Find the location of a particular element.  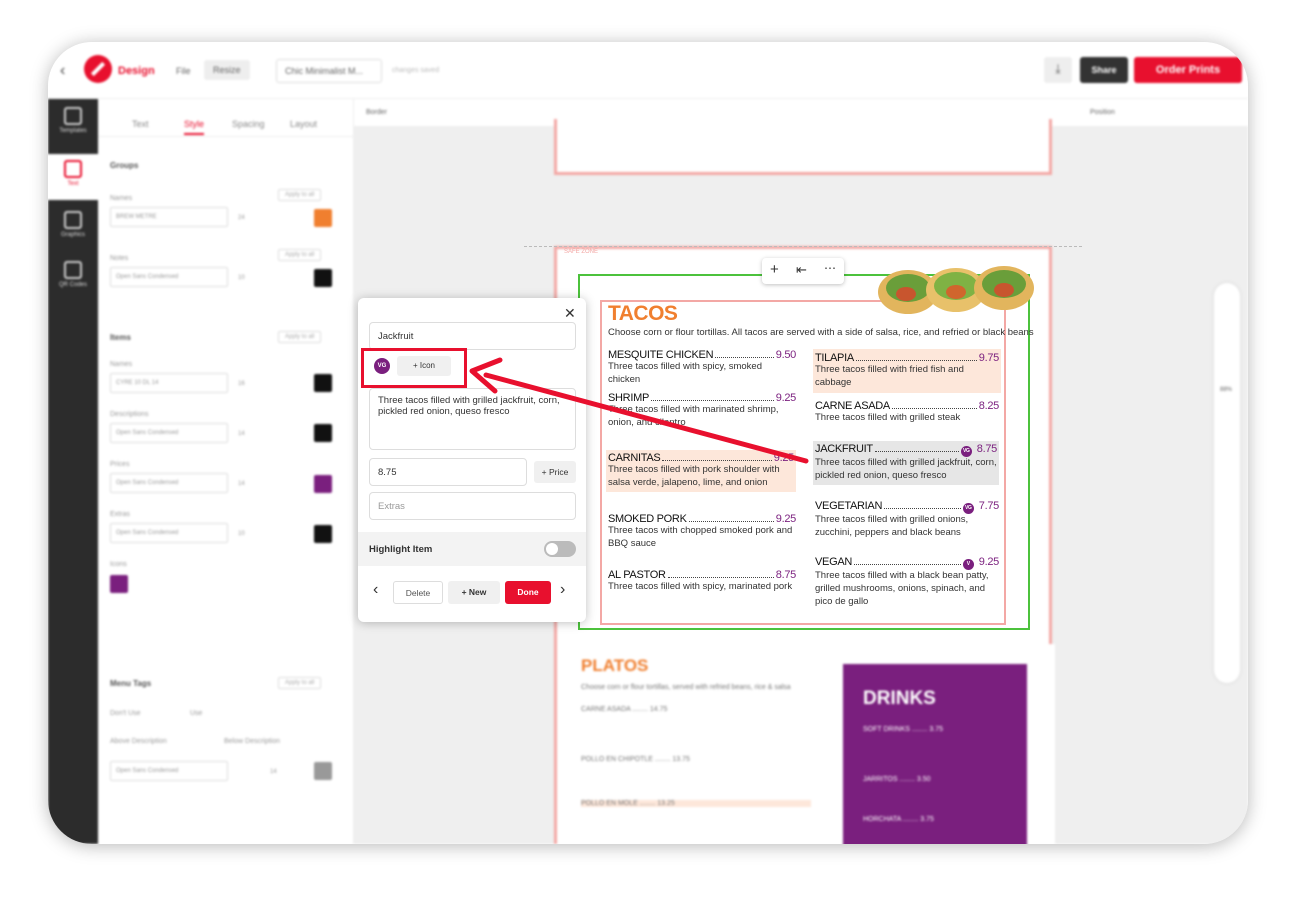

item-price-input: 8.75 is located at coordinates (448, 472).